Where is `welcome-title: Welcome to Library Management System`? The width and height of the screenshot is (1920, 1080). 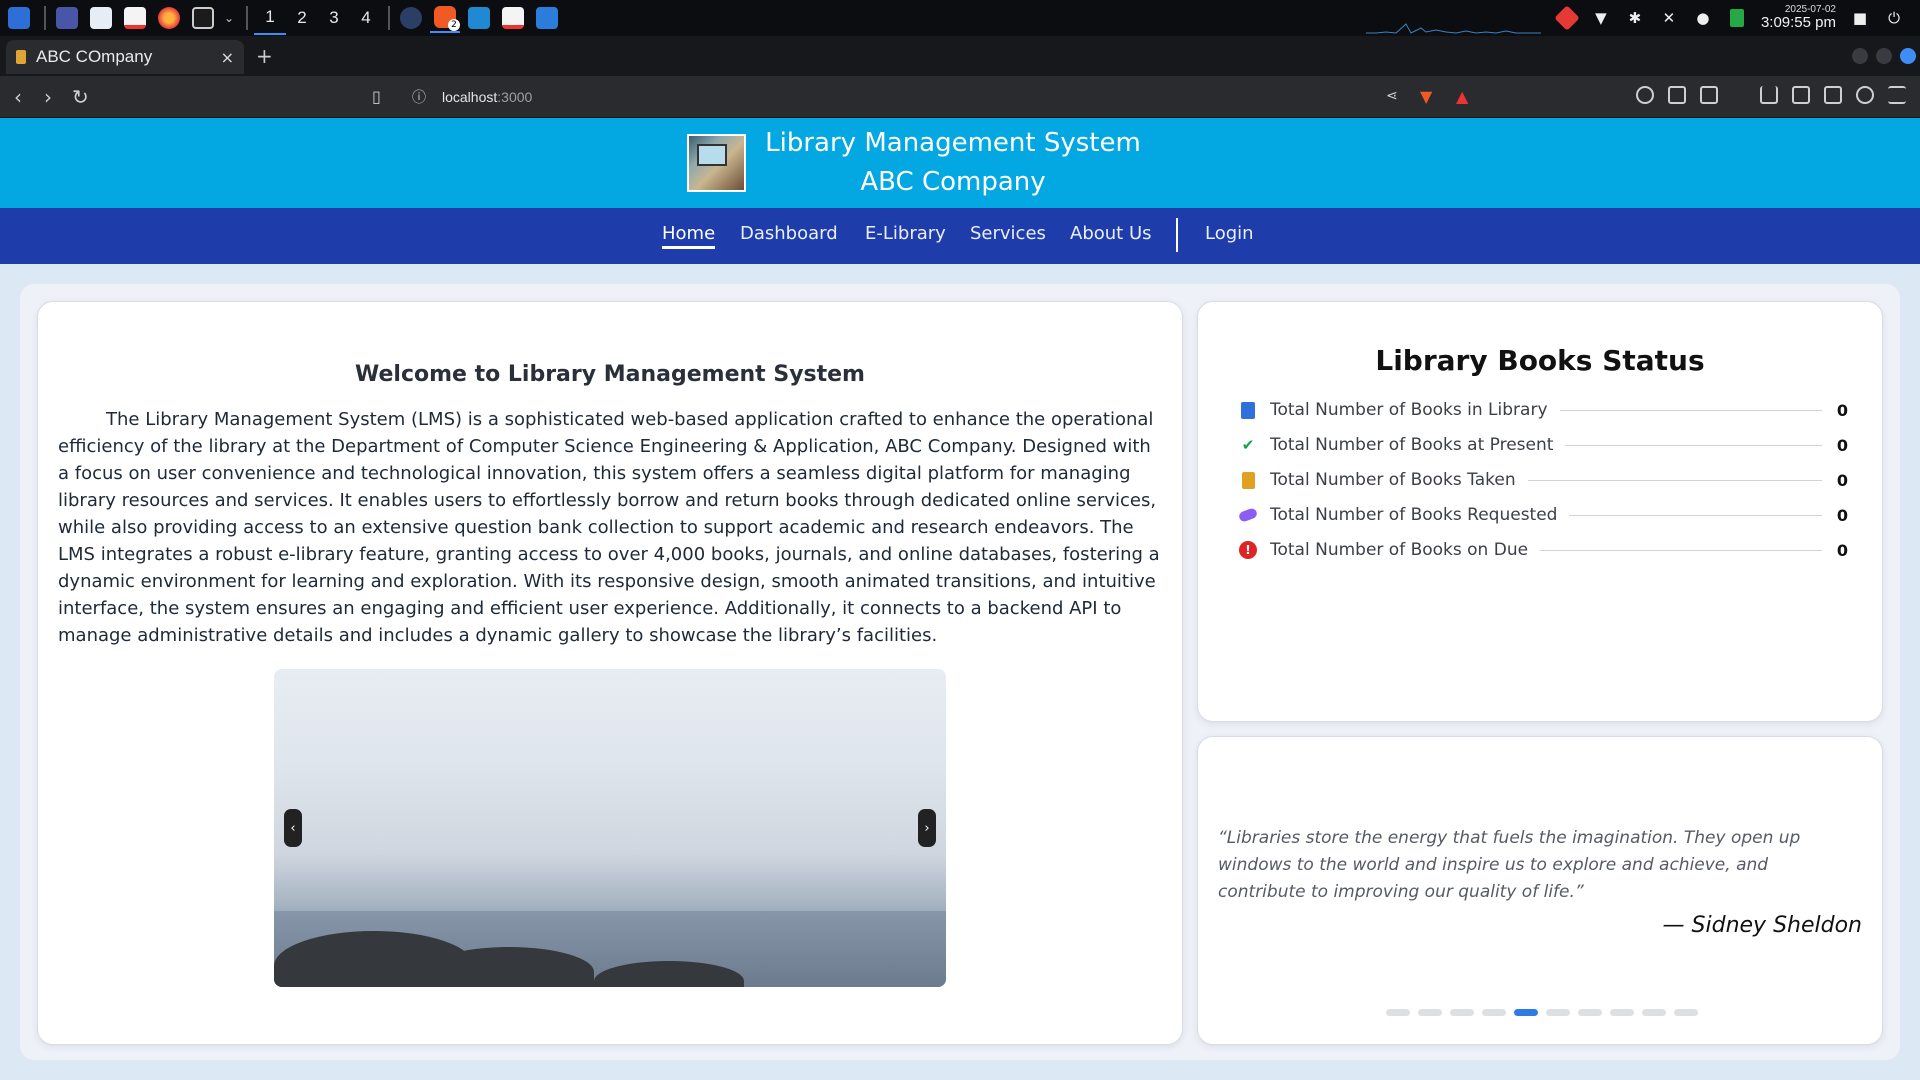
welcome-title: Welcome to Library Management System is located at coordinates (610, 374).